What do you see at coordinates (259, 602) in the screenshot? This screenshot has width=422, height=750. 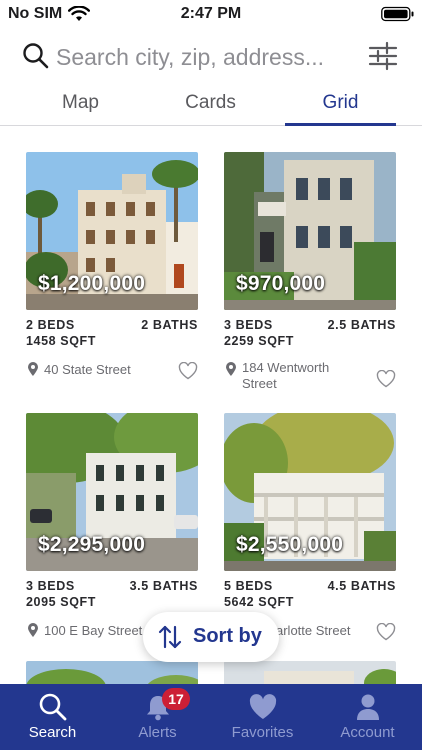 I see `listing-sqft: 5642 SQFT` at bounding box center [259, 602].